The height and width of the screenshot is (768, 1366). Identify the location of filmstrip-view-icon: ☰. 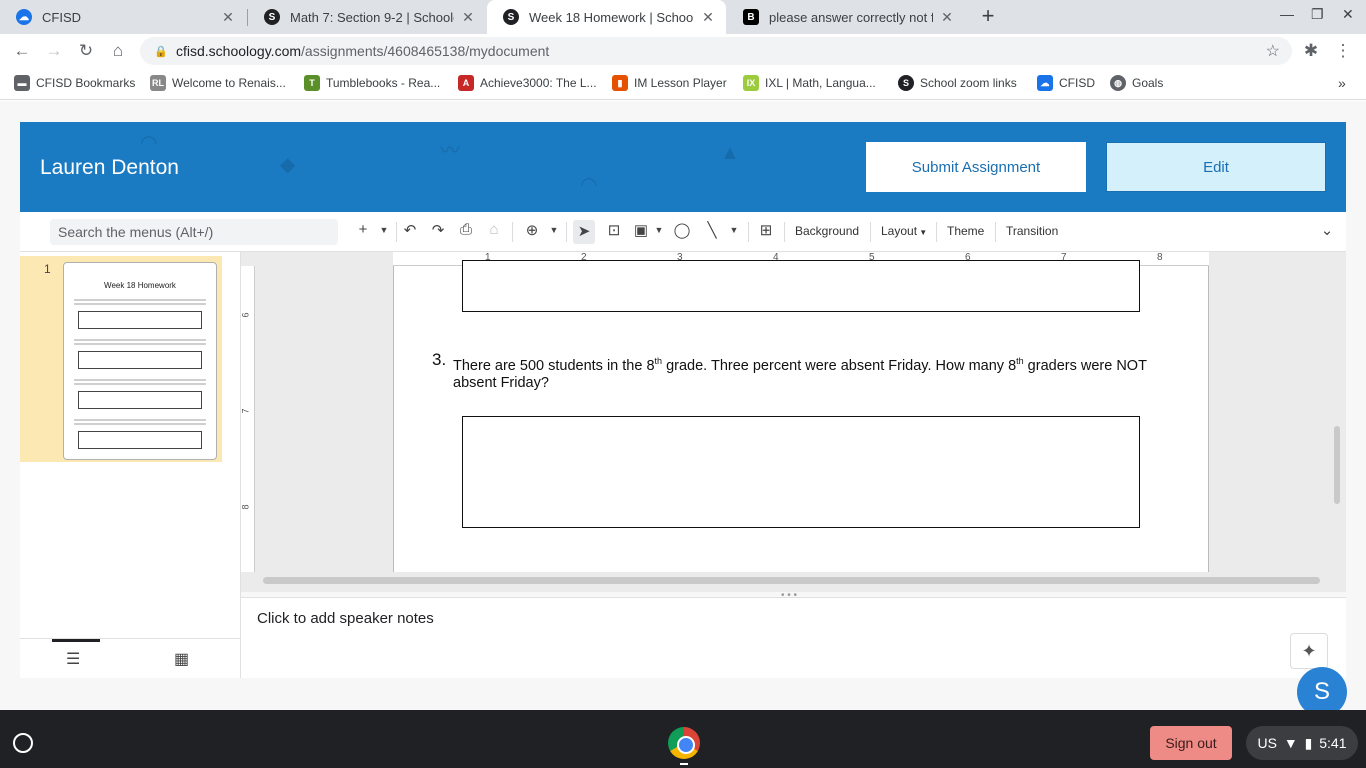
(73, 659).